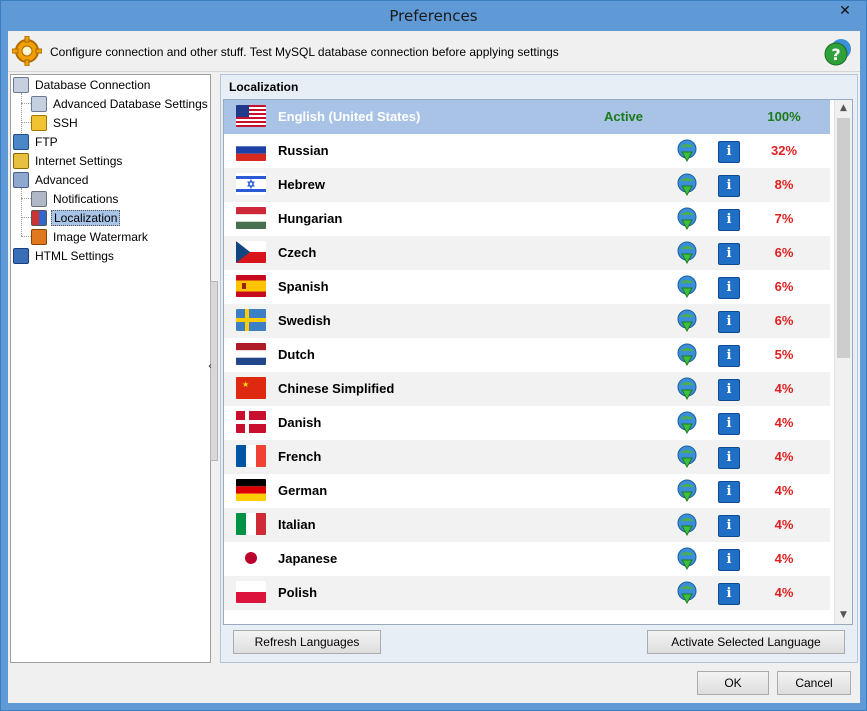  What do you see at coordinates (21, 141) in the screenshot?
I see `ftp-icon` at bounding box center [21, 141].